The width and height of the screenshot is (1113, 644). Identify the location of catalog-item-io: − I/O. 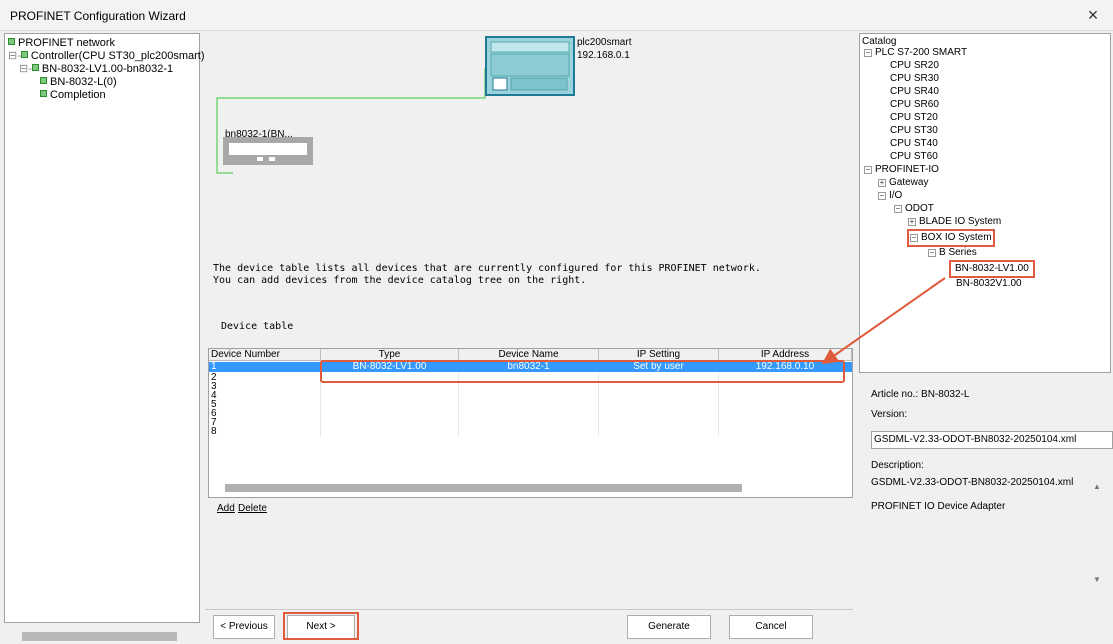
(890, 196).